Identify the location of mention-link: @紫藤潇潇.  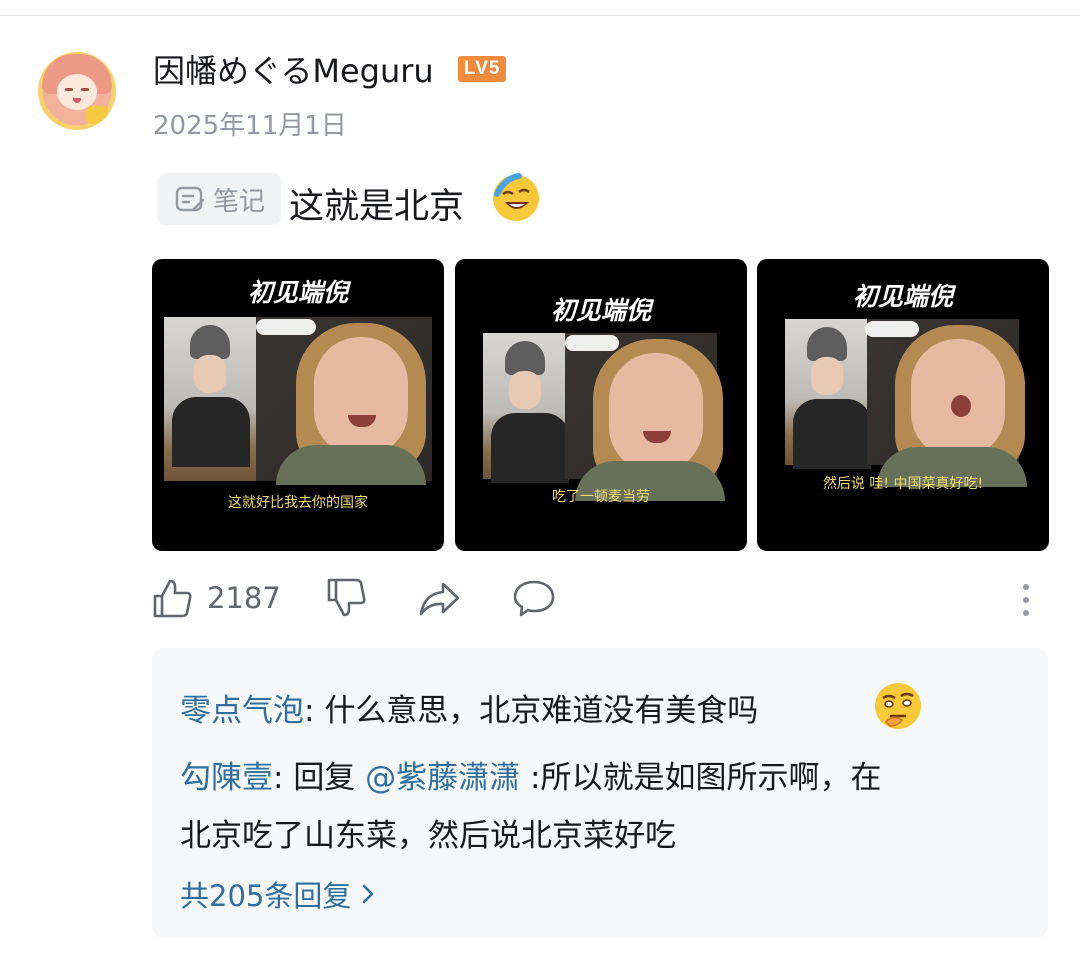
(442, 778).